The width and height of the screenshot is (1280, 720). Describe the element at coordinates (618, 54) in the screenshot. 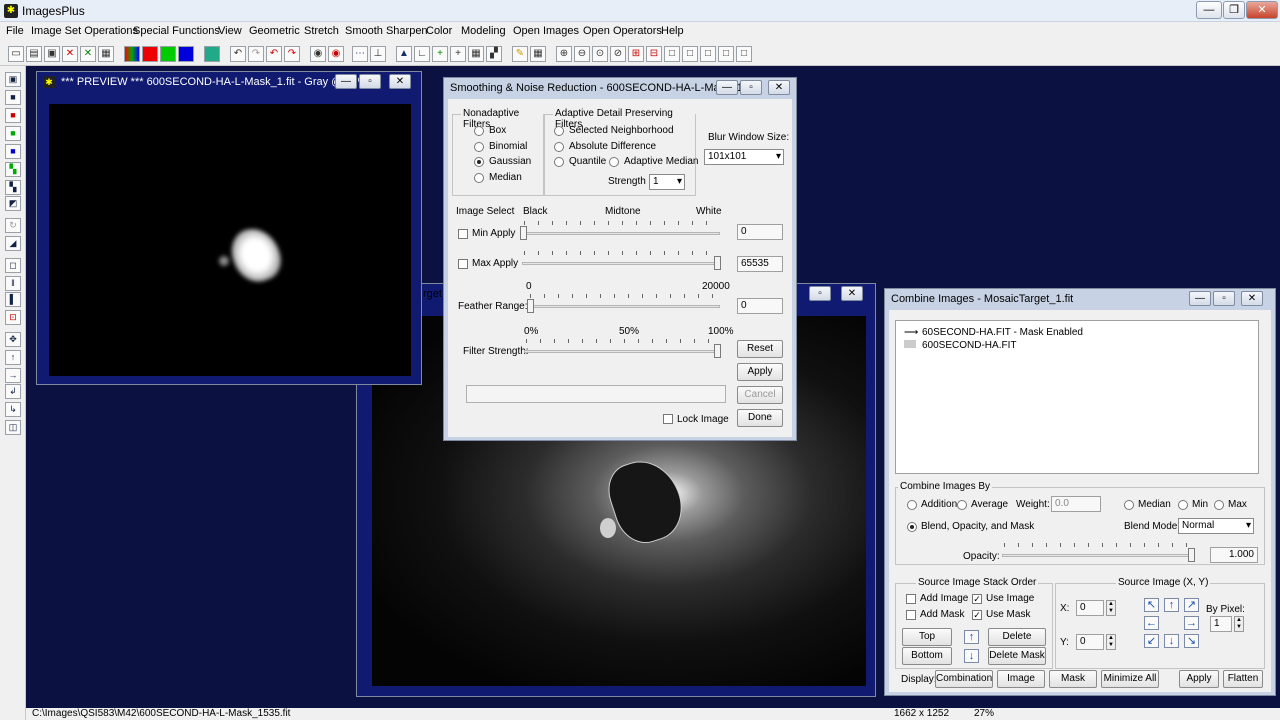

I see `zoom-actual-icon: ⊘` at that location.